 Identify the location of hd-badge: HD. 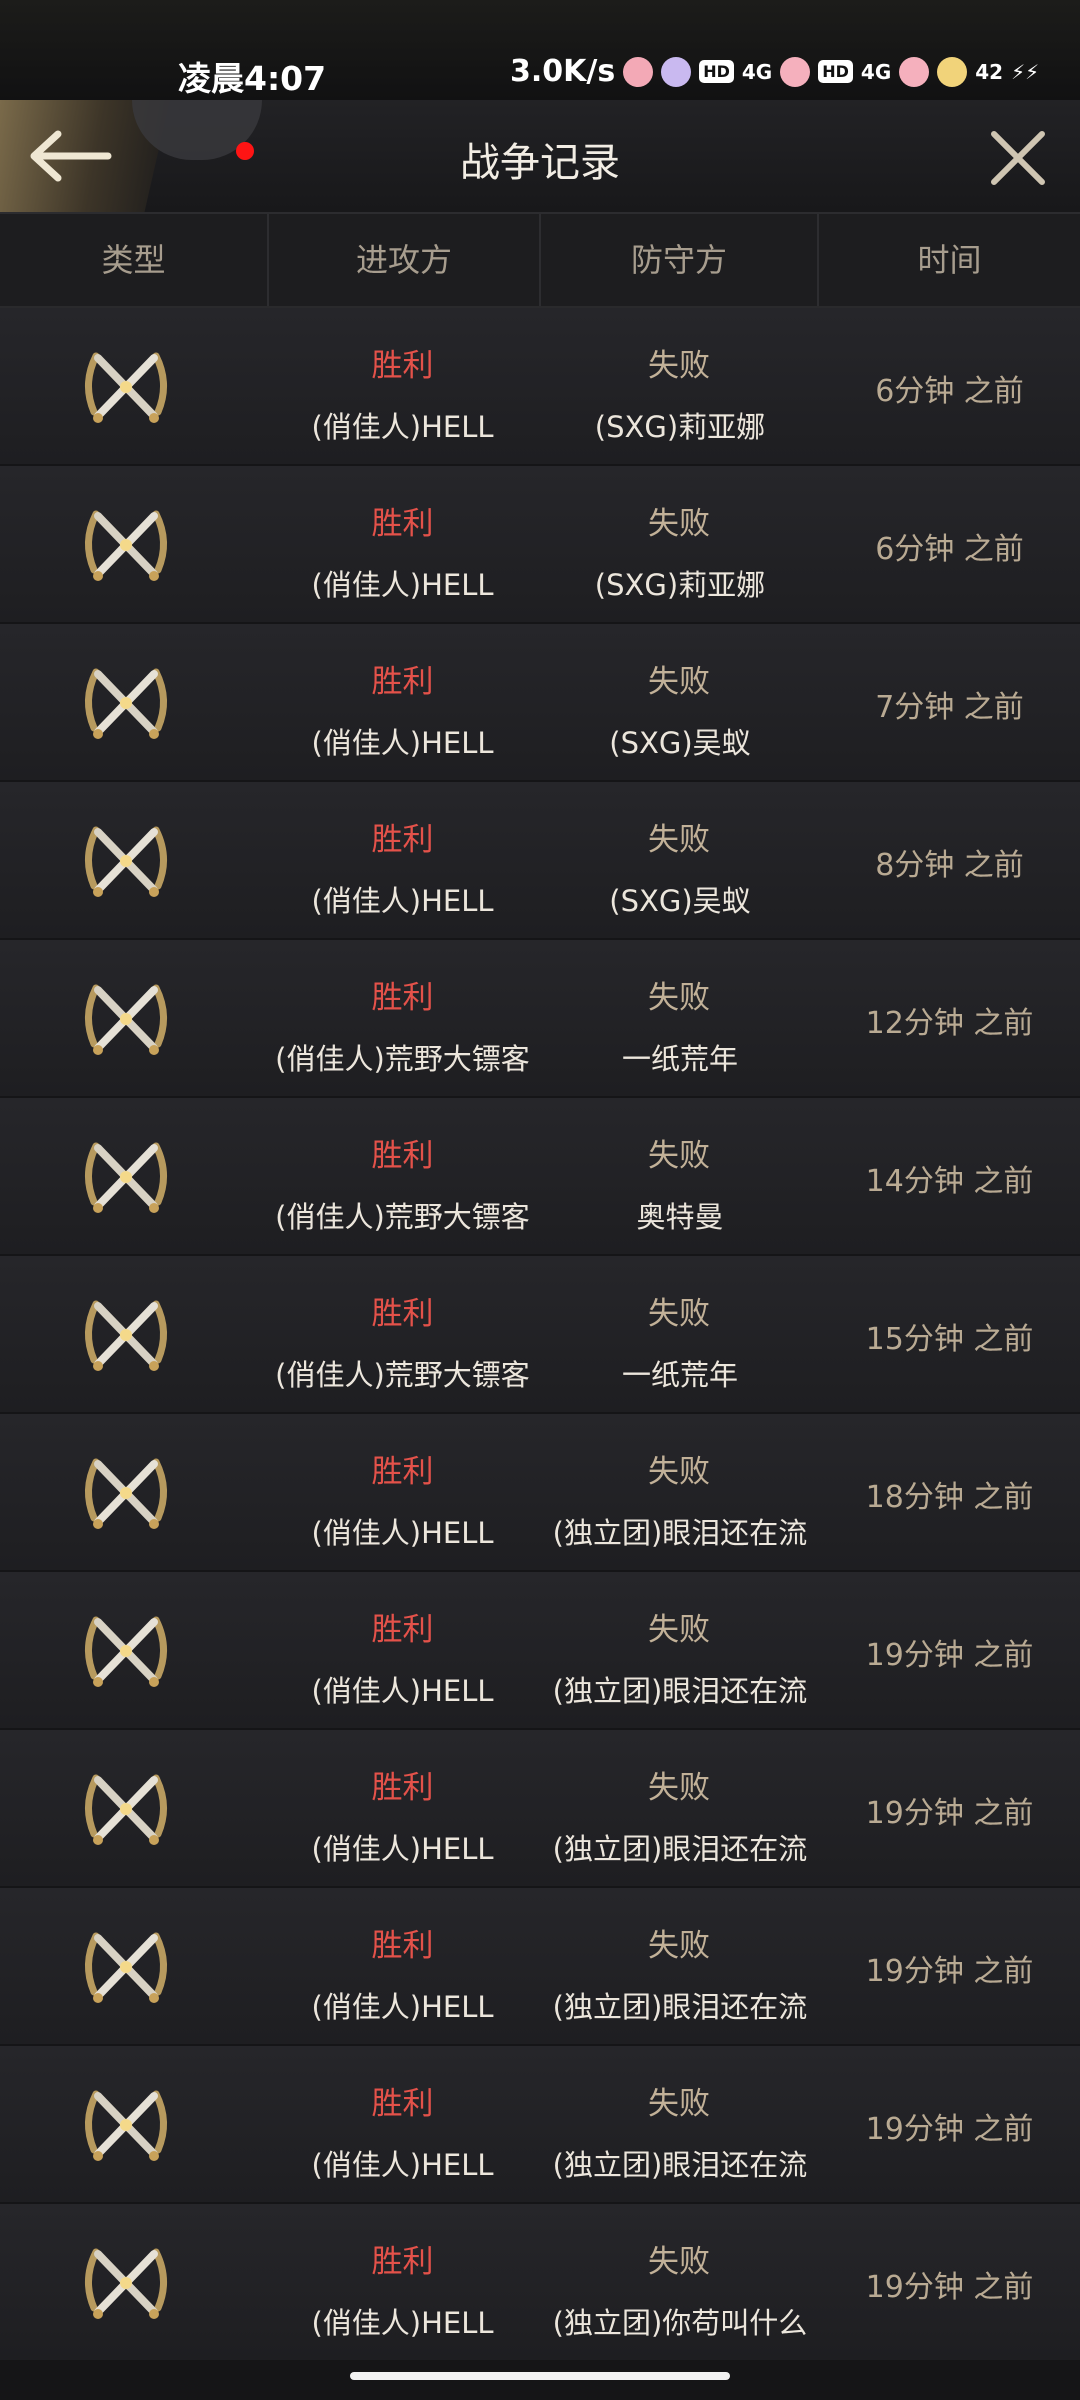
(716, 71).